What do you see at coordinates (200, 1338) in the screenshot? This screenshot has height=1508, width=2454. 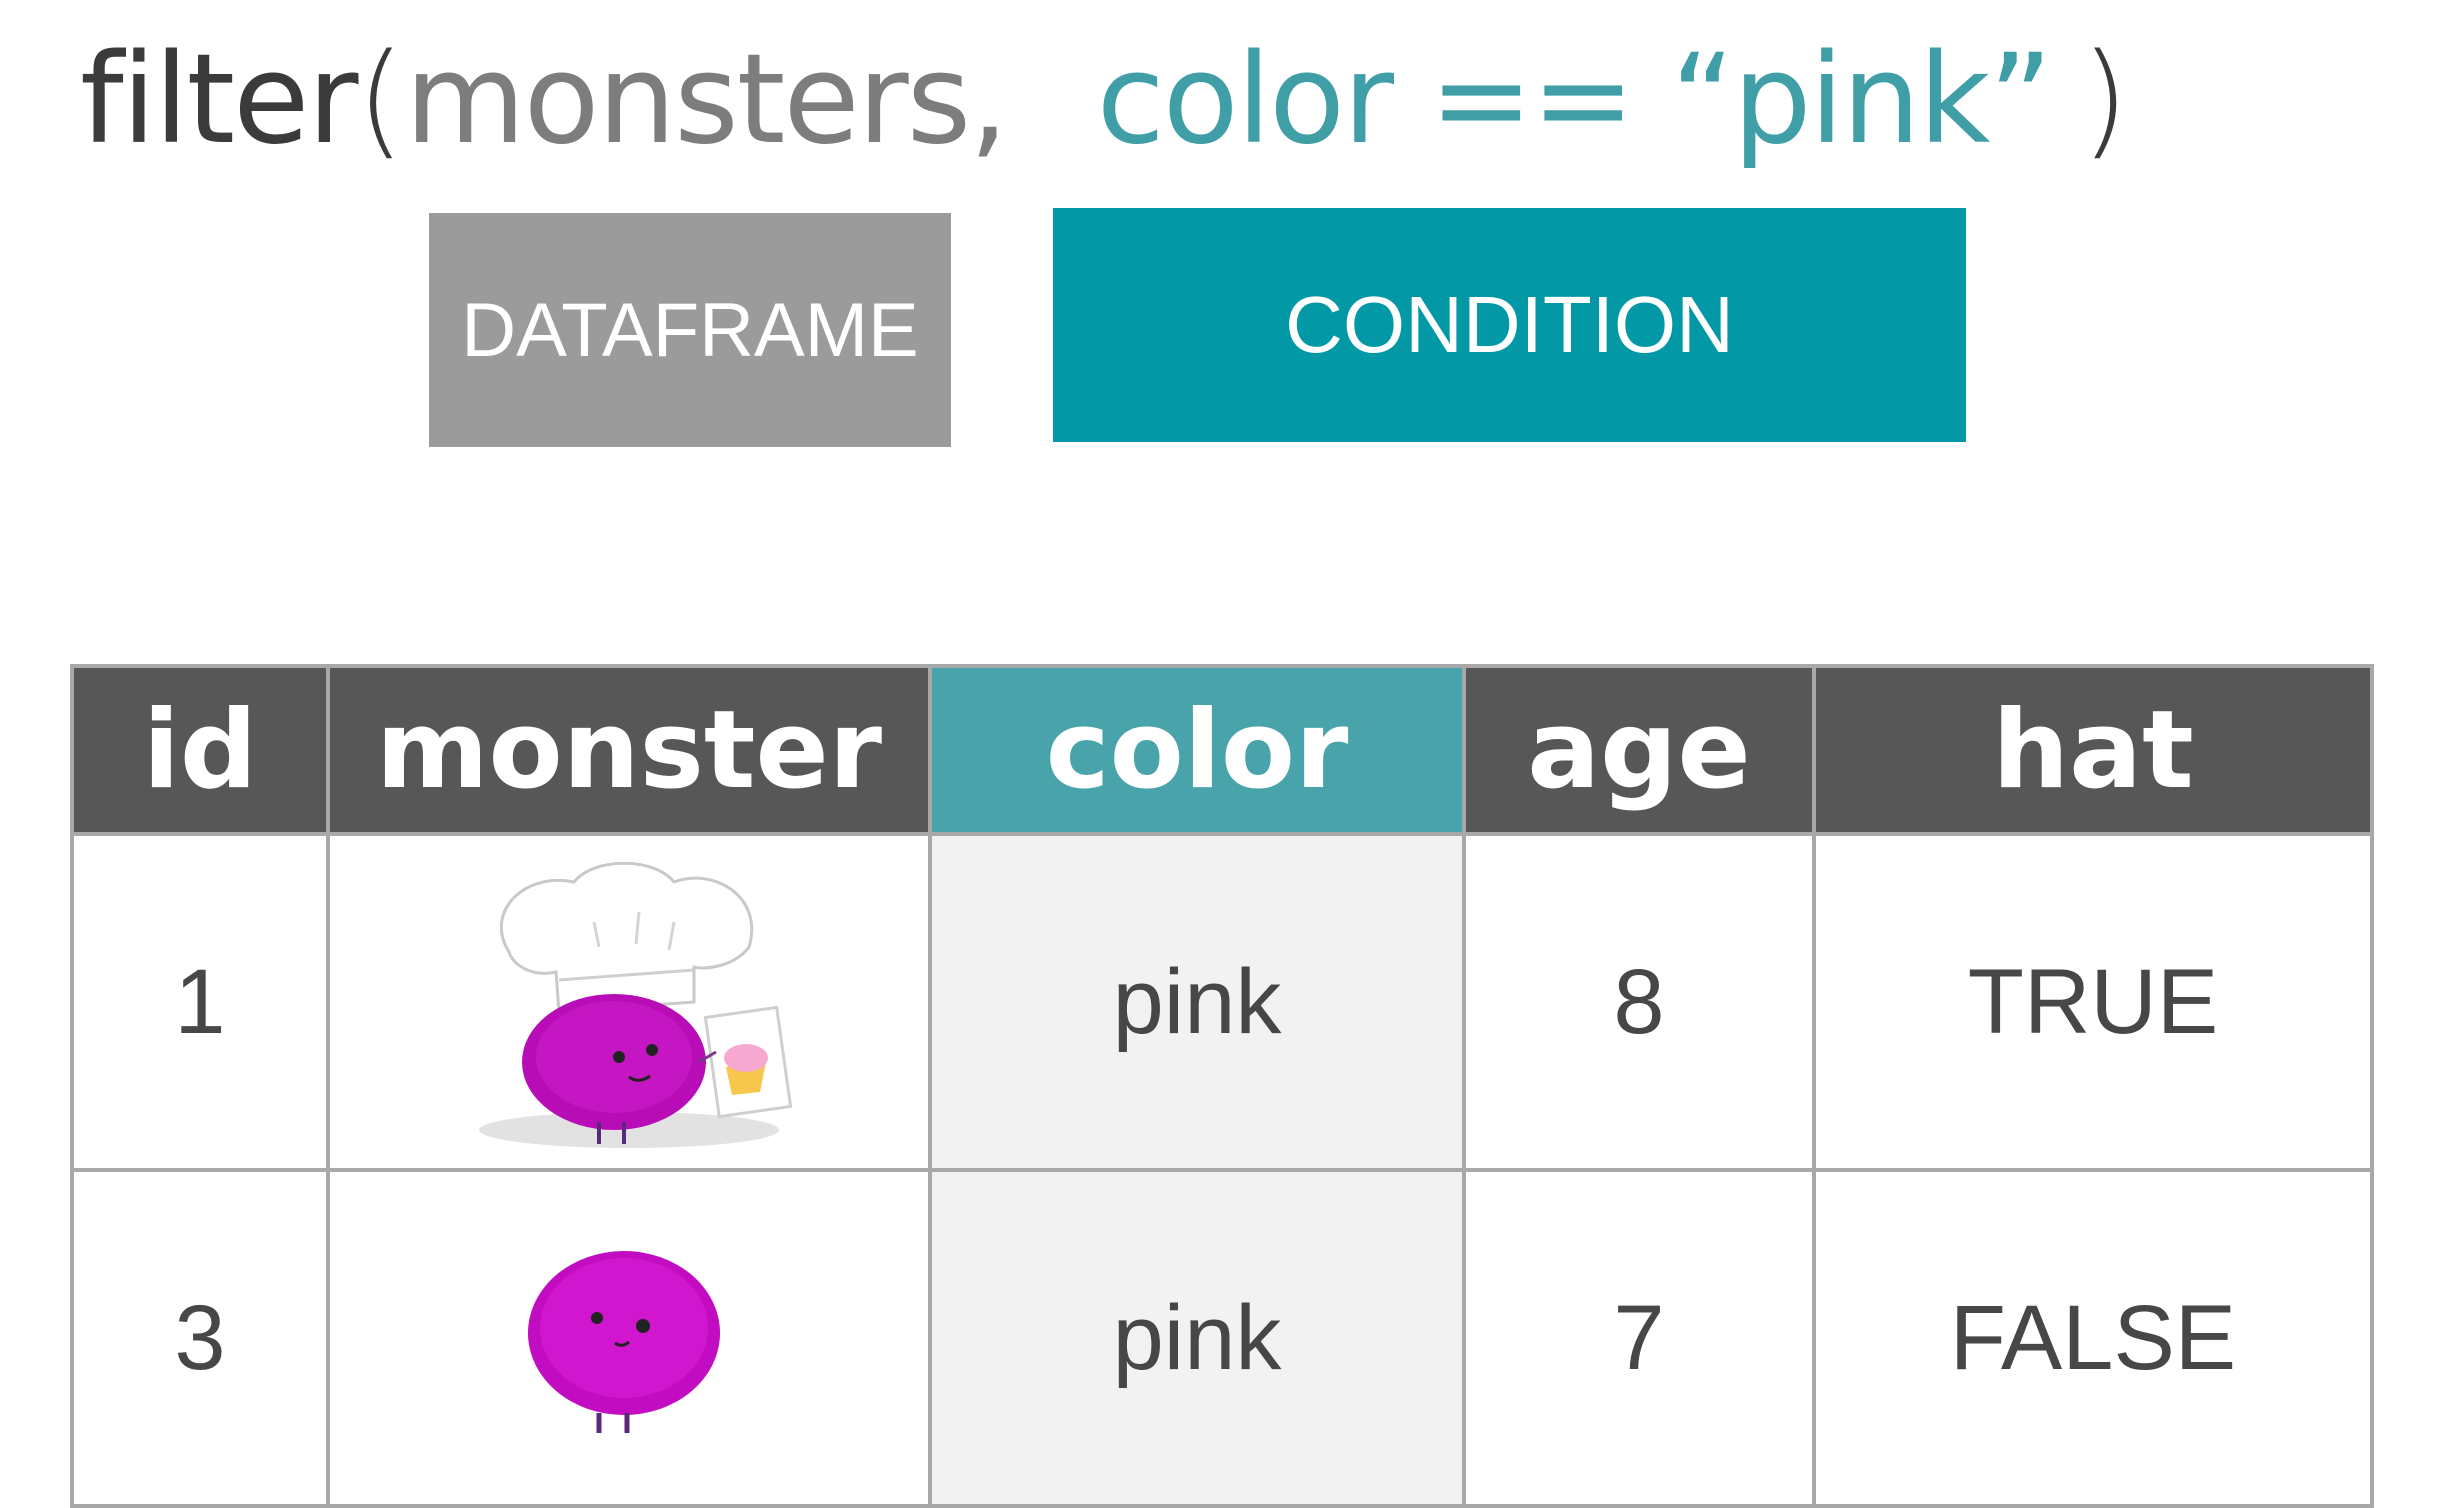 I see `cell-id: 3` at bounding box center [200, 1338].